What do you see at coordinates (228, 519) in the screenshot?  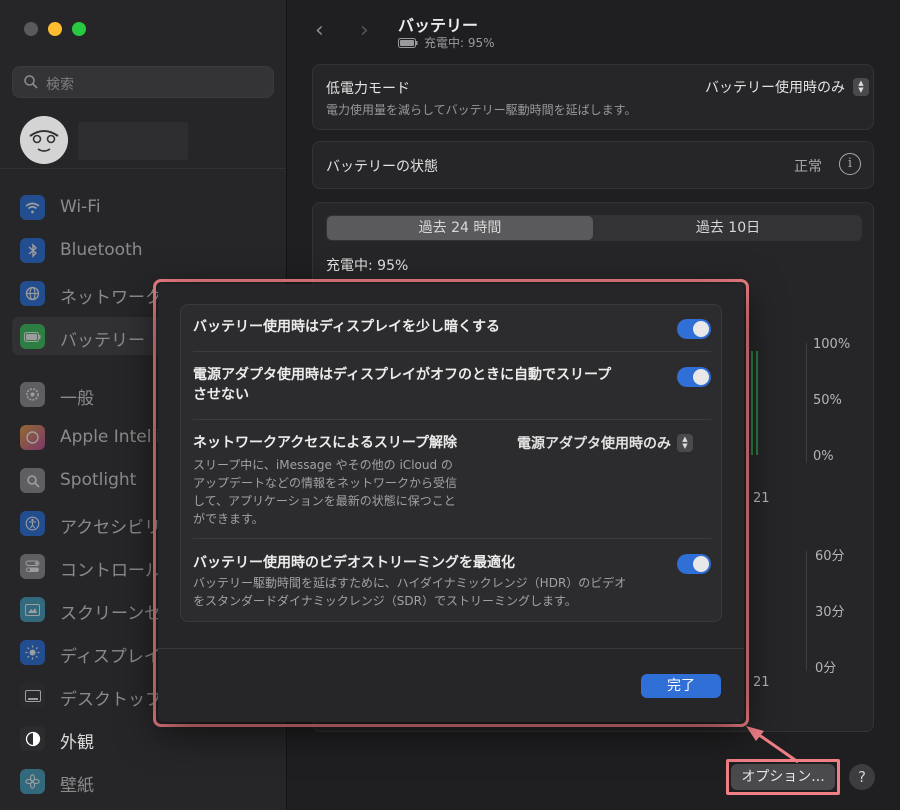 I see `option-wake-network-desc: ができます。` at bounding box center [228, 519].